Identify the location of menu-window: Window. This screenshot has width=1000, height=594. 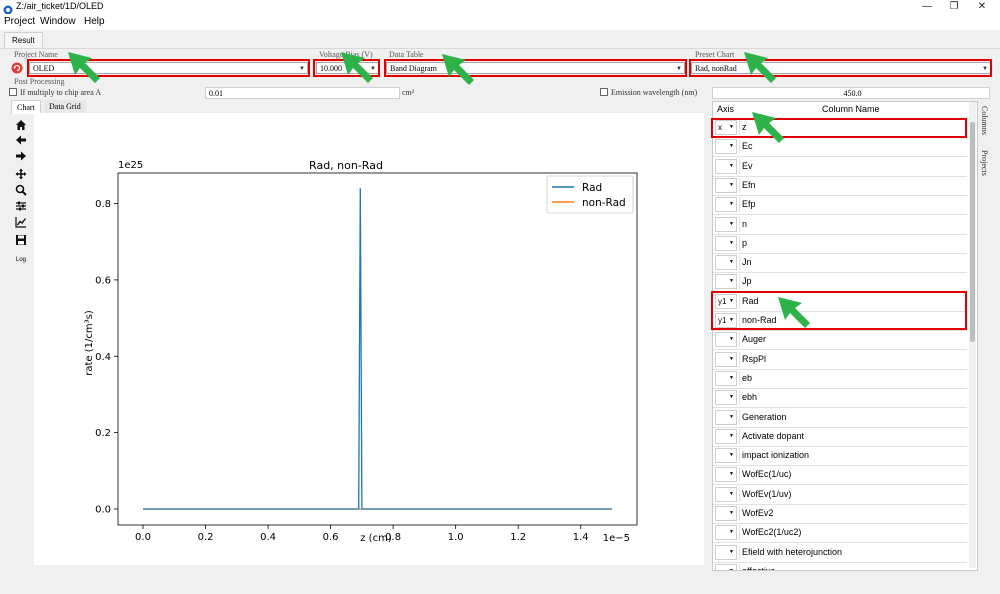
(58, 21).